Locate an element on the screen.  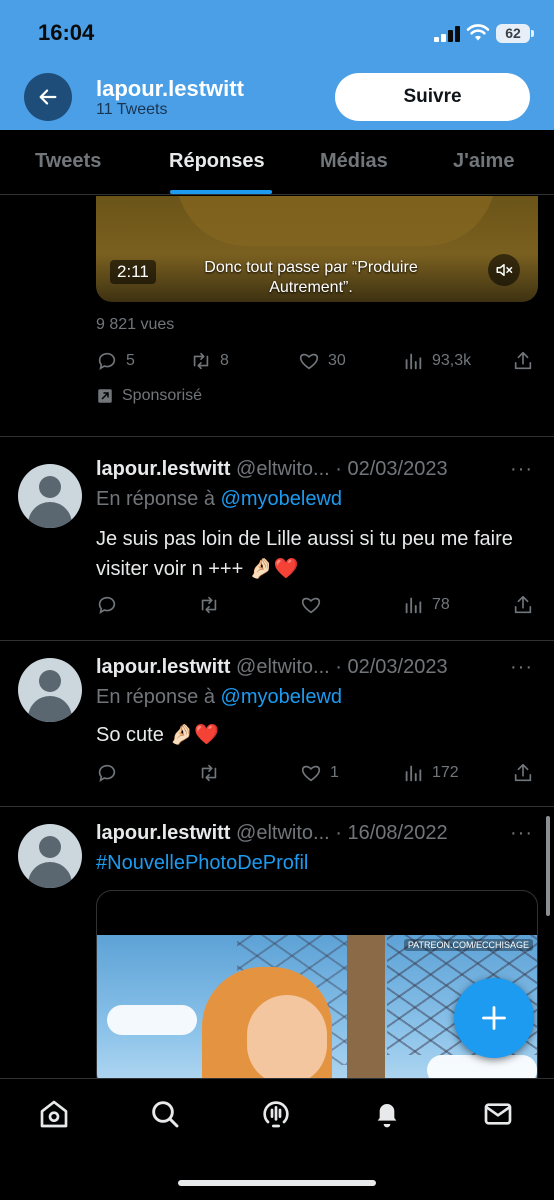
tweet-actions: 78 is located at coordinates (318, 606).